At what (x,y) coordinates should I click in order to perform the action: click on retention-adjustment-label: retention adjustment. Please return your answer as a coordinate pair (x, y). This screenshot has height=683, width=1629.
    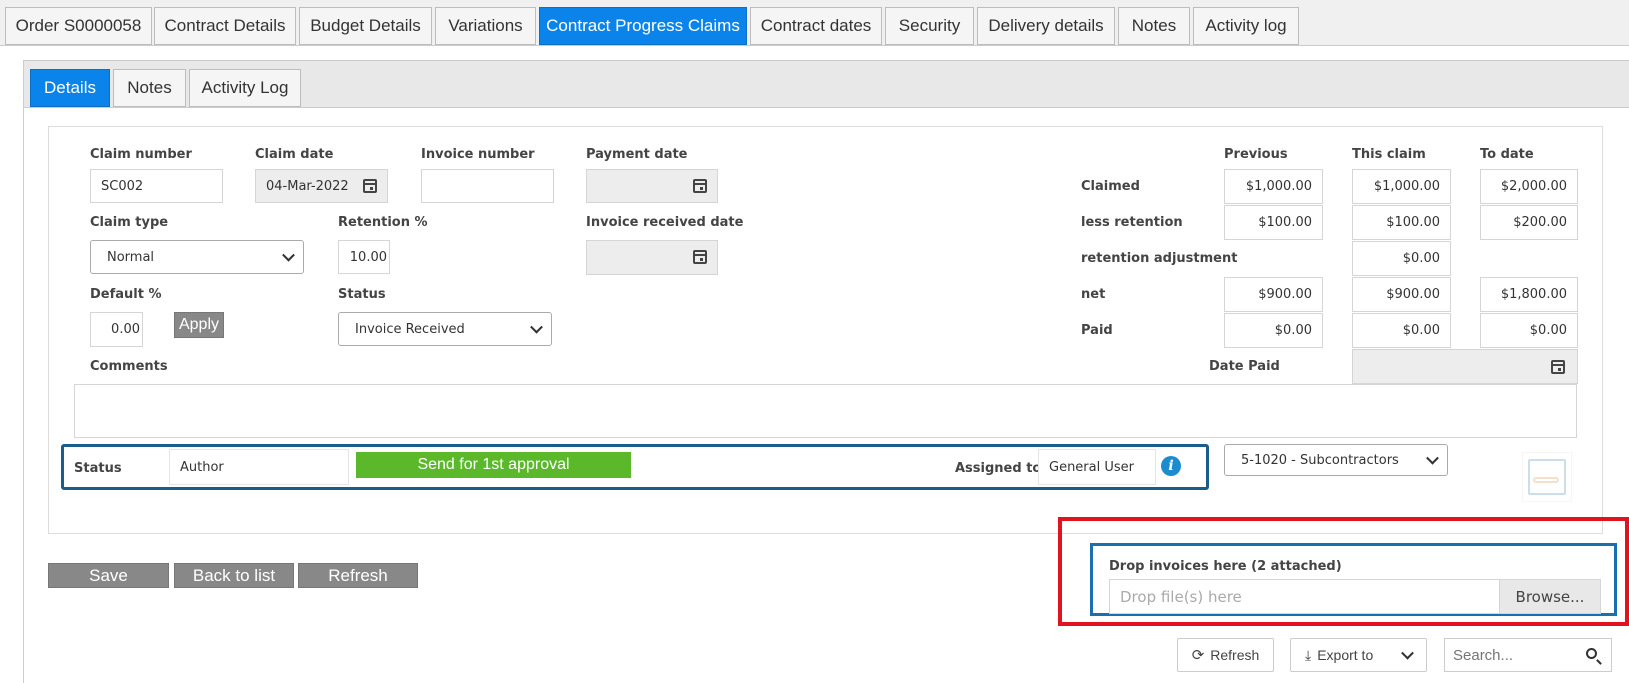
    Looking at the image, I should click on (1159, 258).